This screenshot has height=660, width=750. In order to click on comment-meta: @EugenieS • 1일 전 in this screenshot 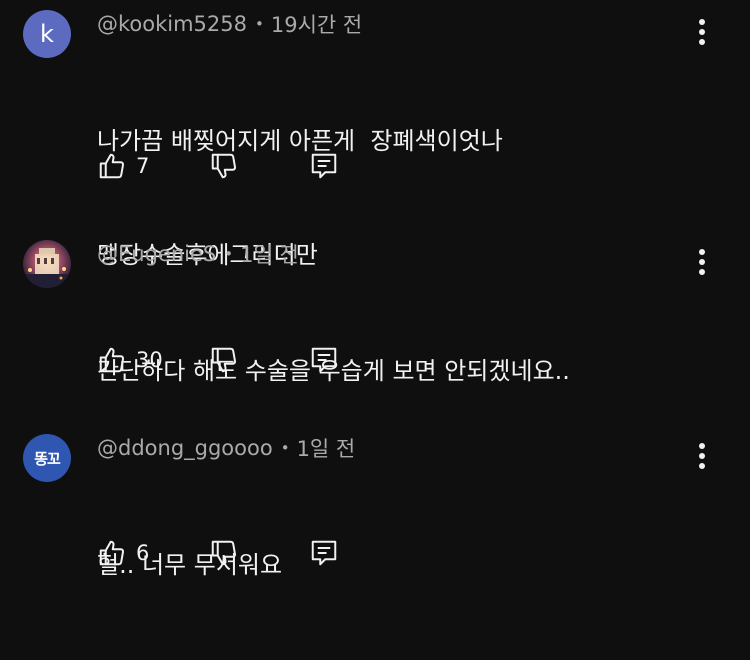, I will do `click(198, 254)`.